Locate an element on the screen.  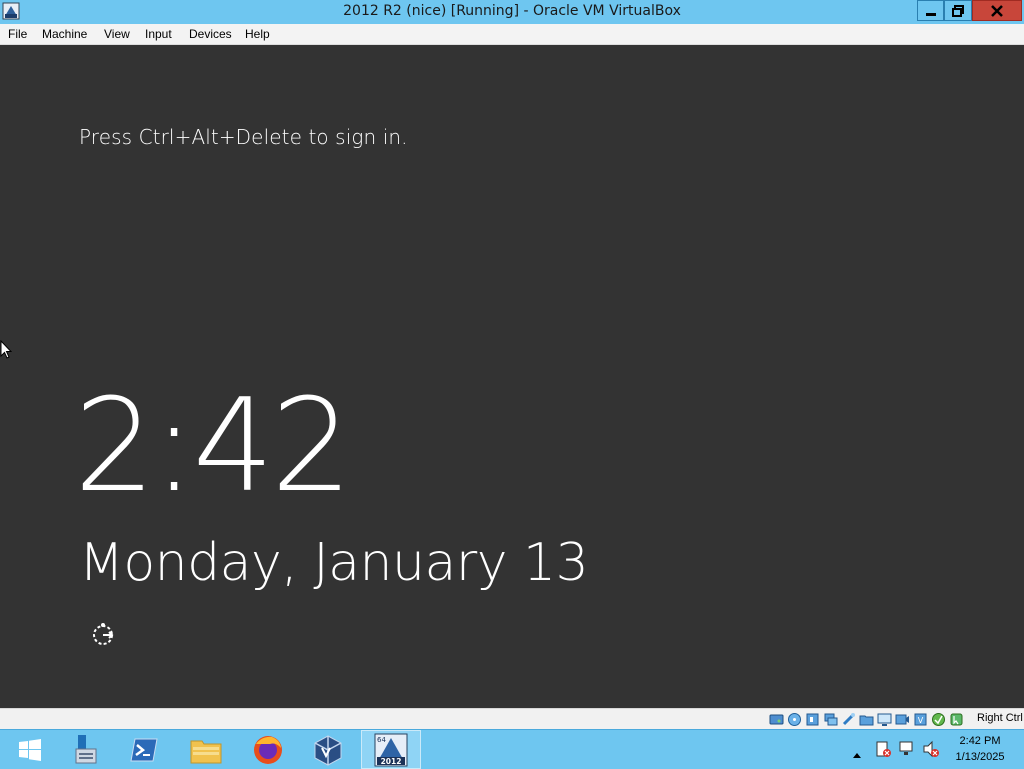
virtualbox-button is located at coordinates (328, 749).